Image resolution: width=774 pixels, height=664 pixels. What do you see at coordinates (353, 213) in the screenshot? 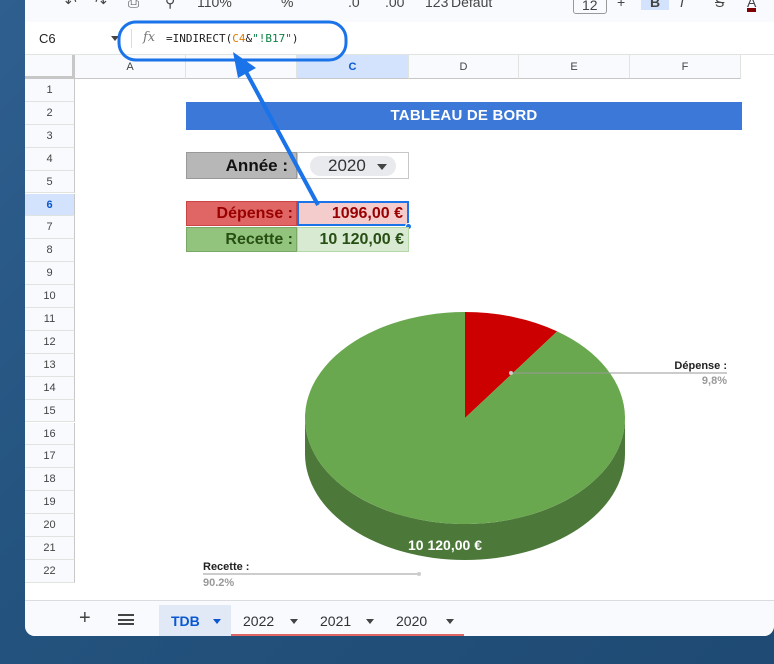
I see `expense-value-cell: 1096,00 €` at bounding box center [353, 213].